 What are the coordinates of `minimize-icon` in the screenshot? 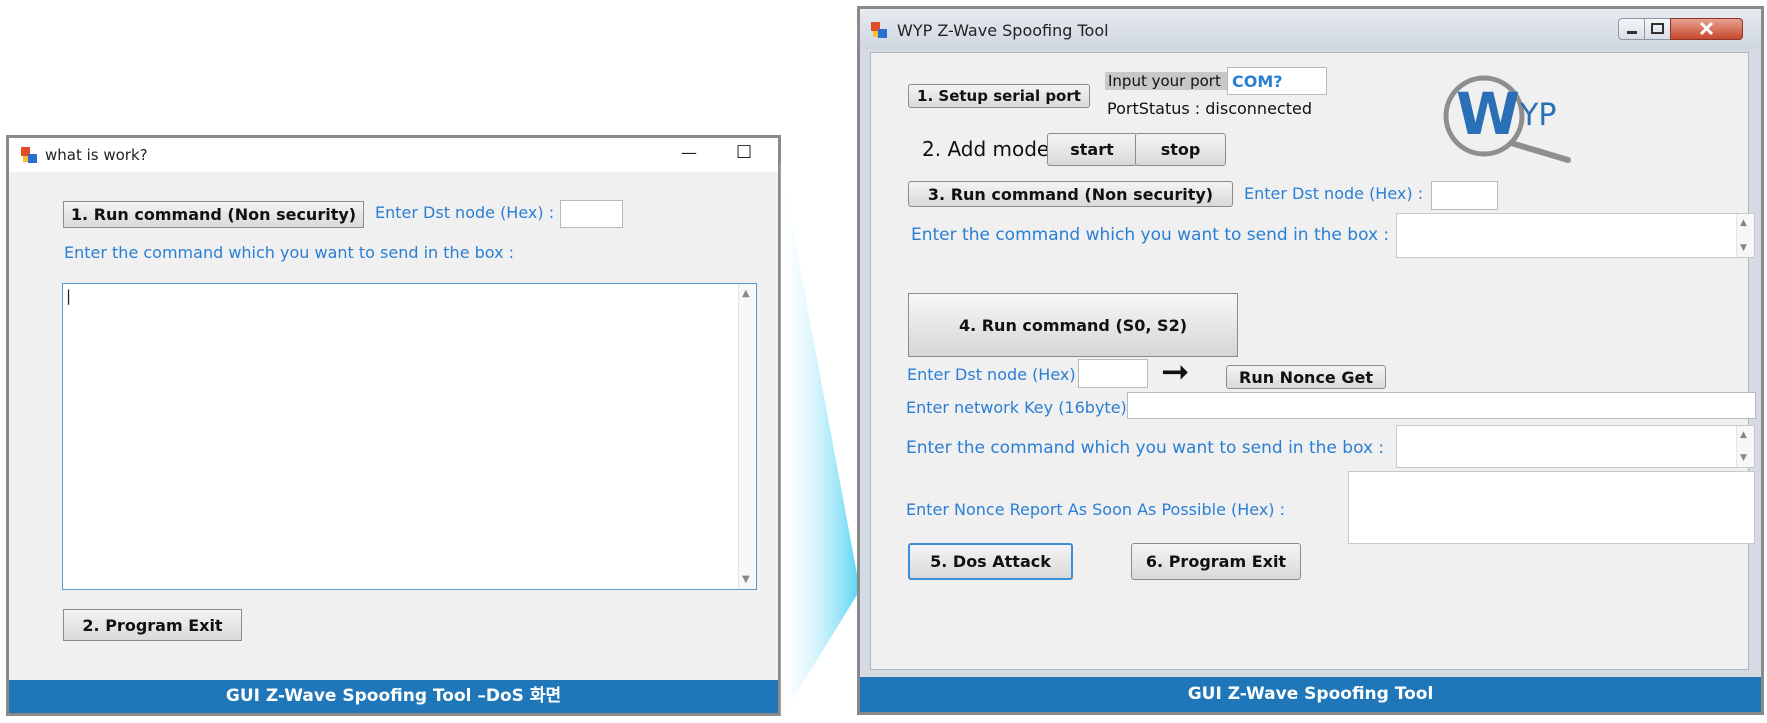 It's located at (1631, 29).